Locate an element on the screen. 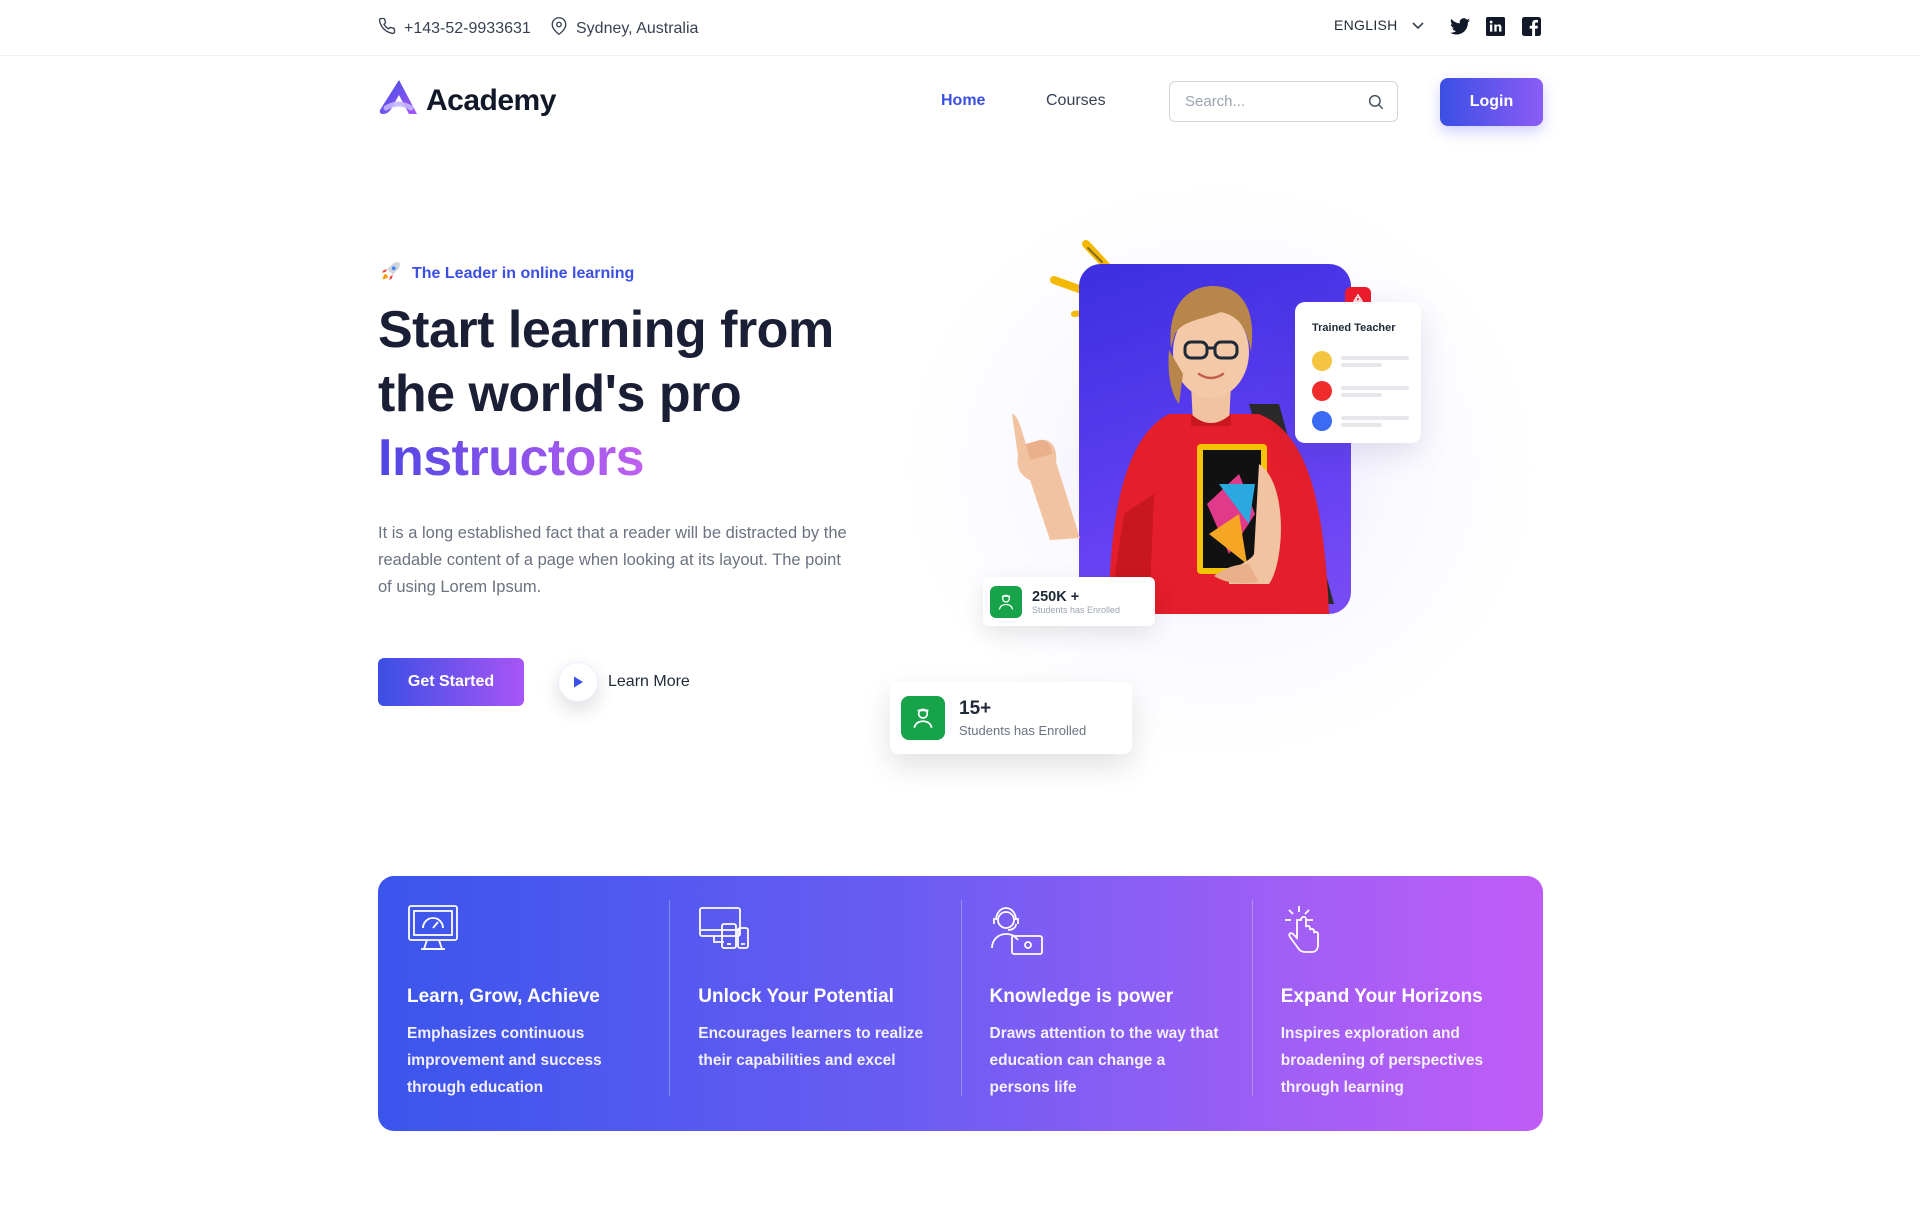 This screenshot has width=1920, height=1214. hand-pointer-icon is located at coordinates (1397, 930).